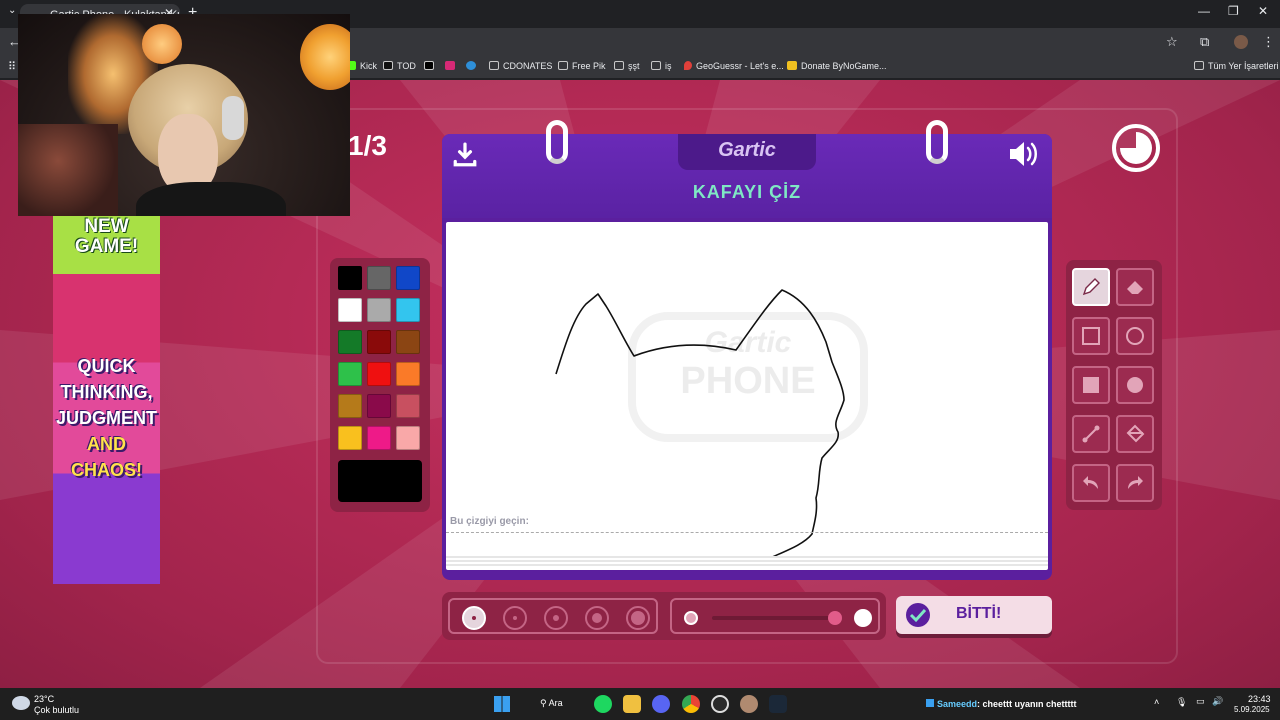  What do you see at coordinates (1024, 154) in the screenshot?
I see `sound-icon` at bounding box center [1024, 154].